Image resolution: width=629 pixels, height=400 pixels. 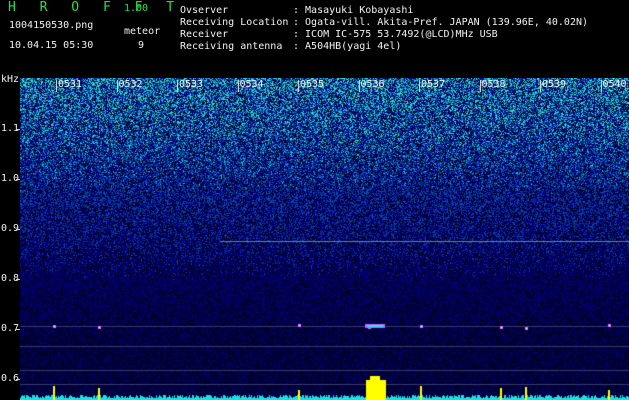 What do you see at coordinates (130, 84) in the screenshot?
I see `time-tick-label: 0532` at bounding box center [130, 84].